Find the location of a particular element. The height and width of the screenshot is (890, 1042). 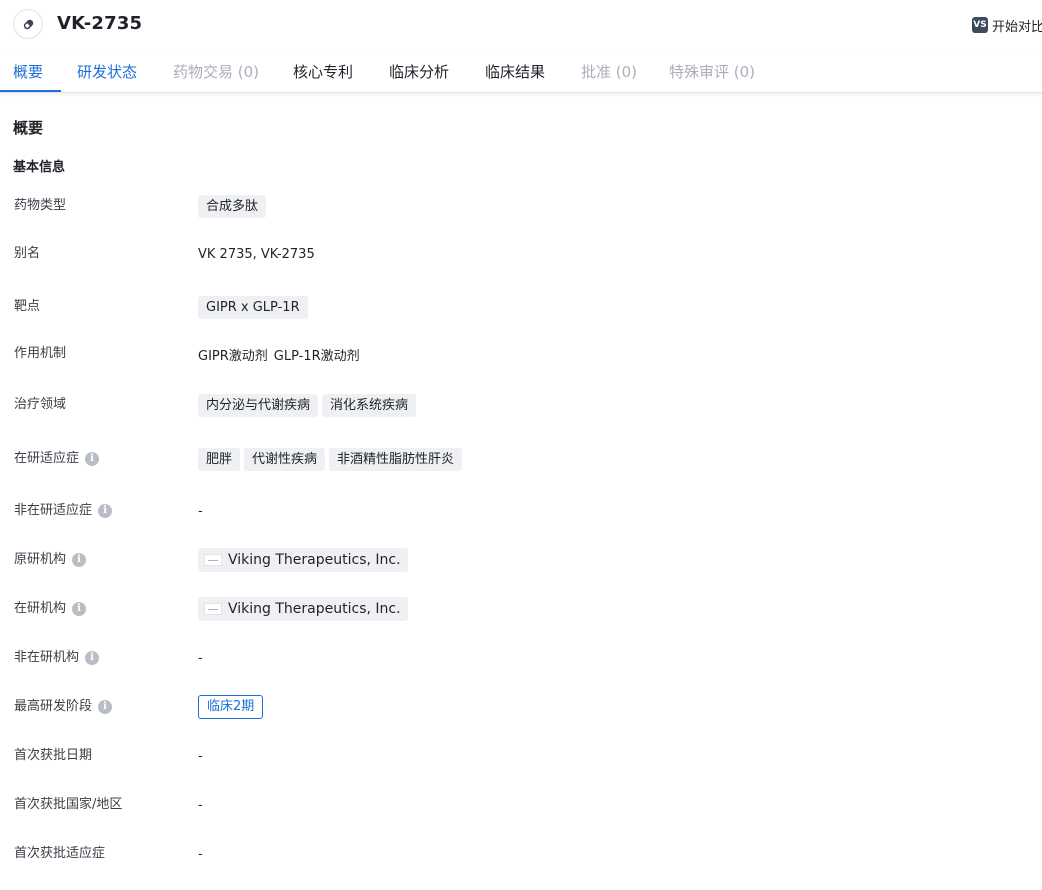

row-inactive-org: 非在研机构 i - is located at coordinates (521, 658).